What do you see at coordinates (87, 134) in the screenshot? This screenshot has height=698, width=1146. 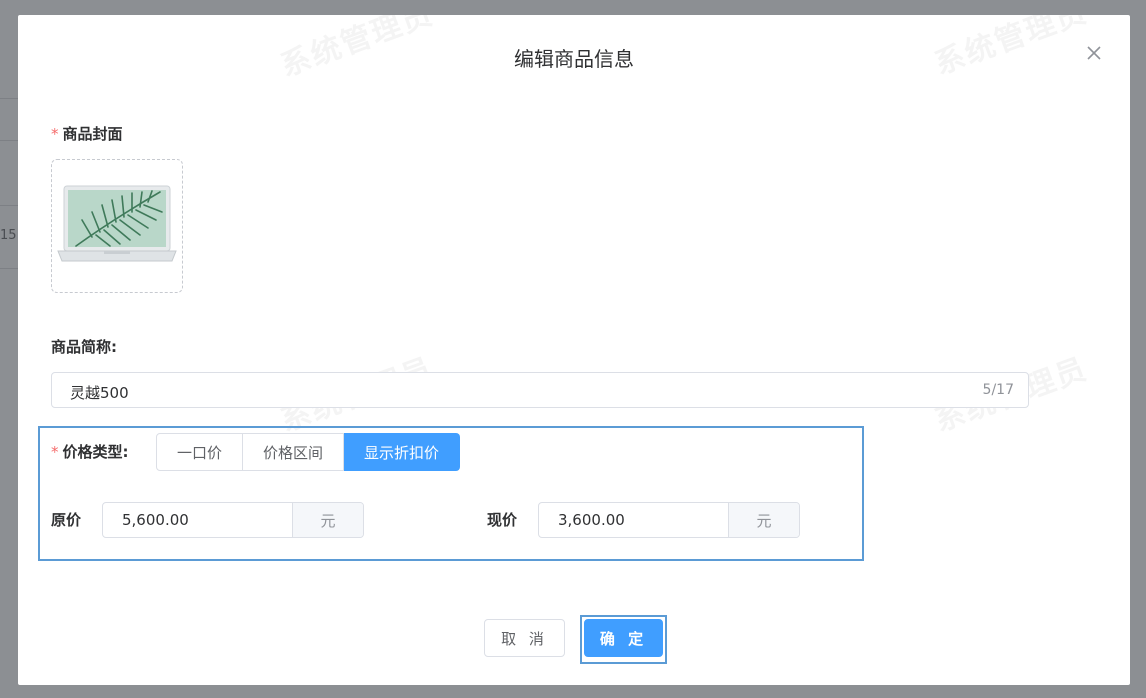 I see `cover-label: * 商品封面` at bounding box center [87, 134].